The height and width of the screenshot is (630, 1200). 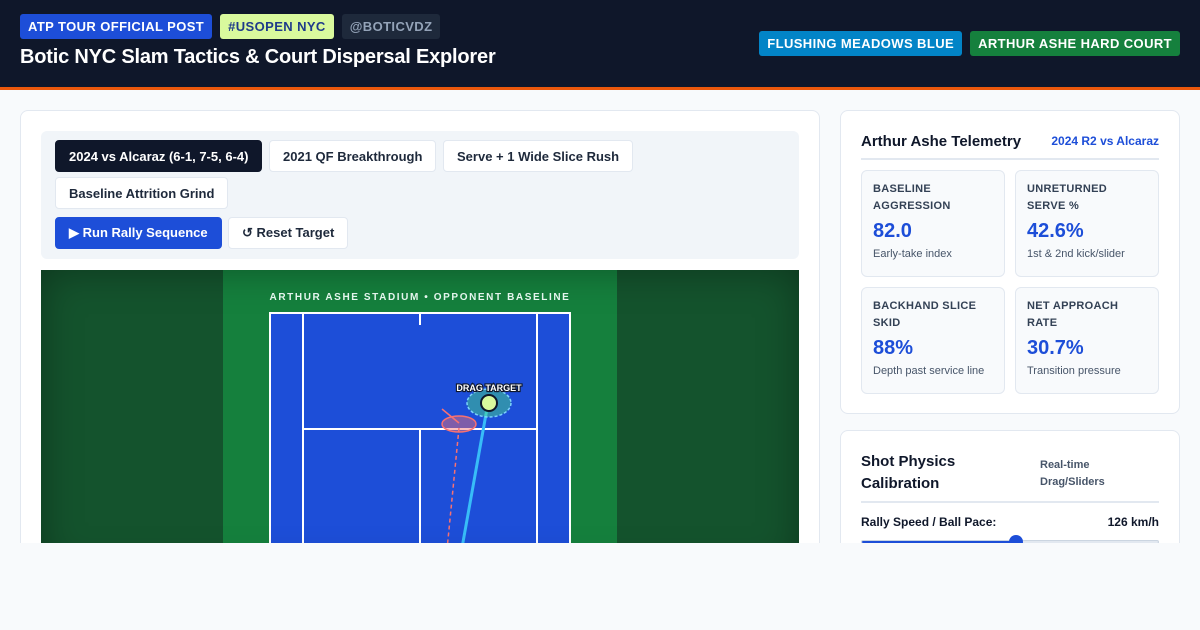 I want to click on tennis-court-diagram: DRAG TARGET, so click(x=420, y=440).